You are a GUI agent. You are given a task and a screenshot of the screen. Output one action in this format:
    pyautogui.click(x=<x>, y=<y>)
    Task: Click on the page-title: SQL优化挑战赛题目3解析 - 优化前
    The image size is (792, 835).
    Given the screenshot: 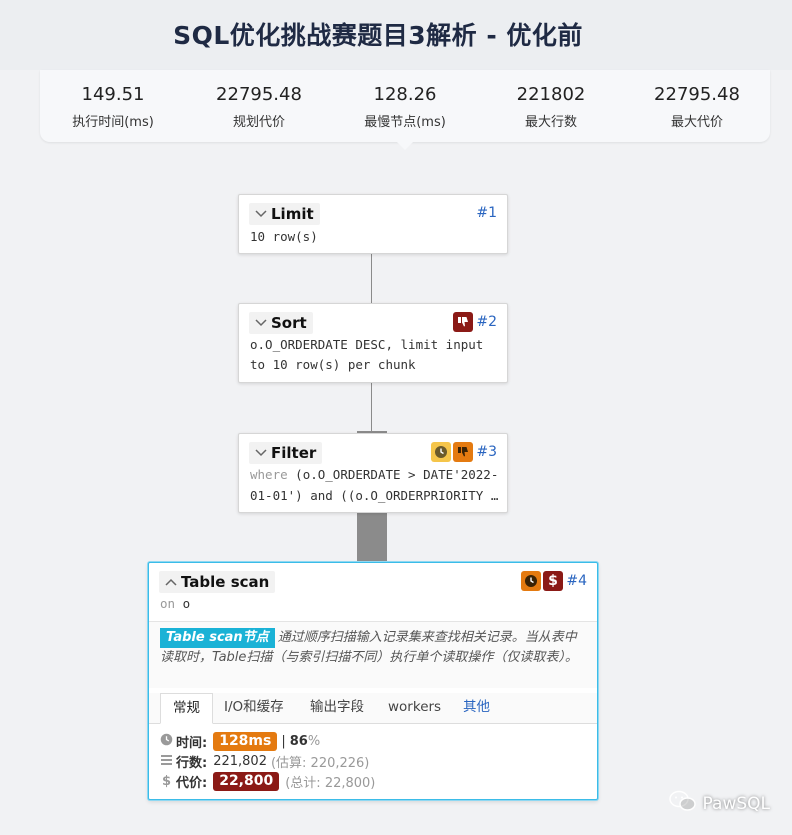 What is the action you would take?
    pyautogui.click(x=378, y=35)
    